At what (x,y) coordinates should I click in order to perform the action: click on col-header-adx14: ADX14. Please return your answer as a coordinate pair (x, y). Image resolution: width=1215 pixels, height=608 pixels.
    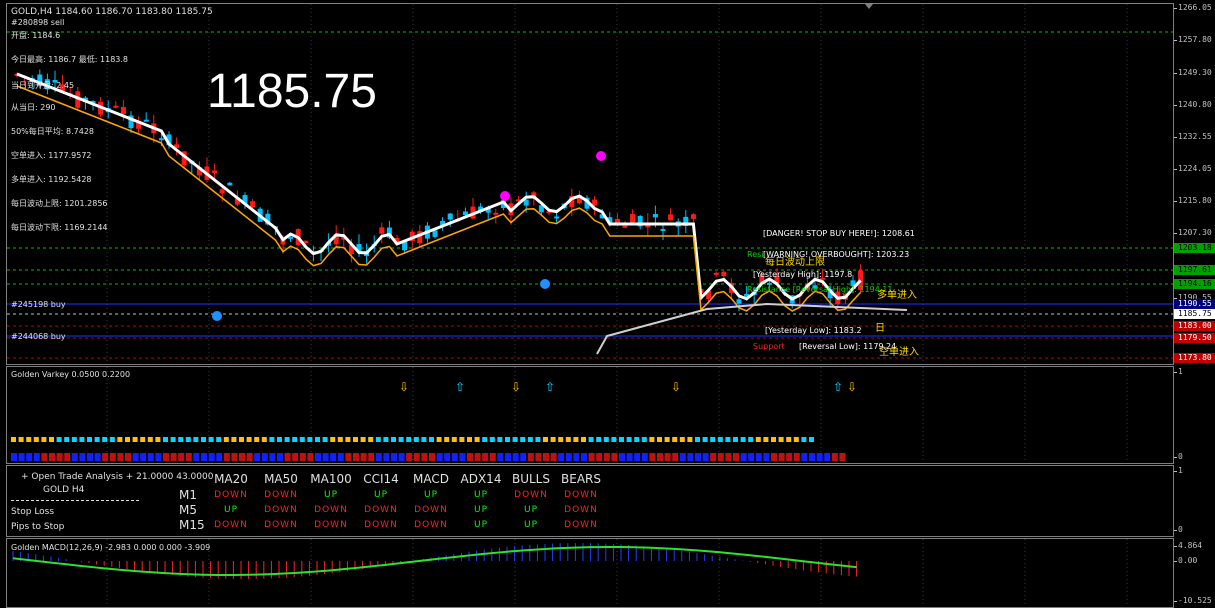
    Looking at the image, I should click on (481, 479).